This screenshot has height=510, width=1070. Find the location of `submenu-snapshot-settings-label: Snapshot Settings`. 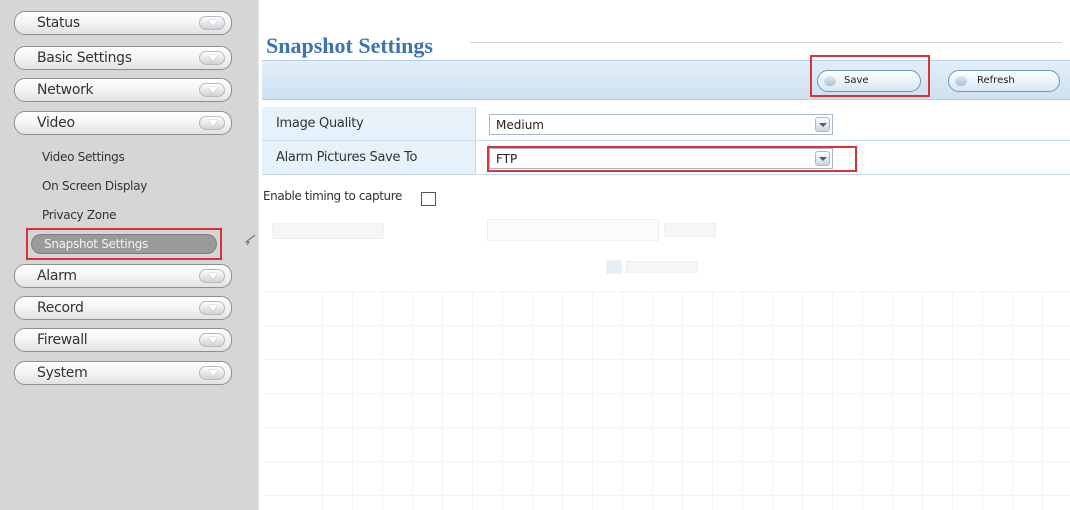

submenu-snapshot-settings-label: Snapshot Settings is located at coordinates (96, 244).